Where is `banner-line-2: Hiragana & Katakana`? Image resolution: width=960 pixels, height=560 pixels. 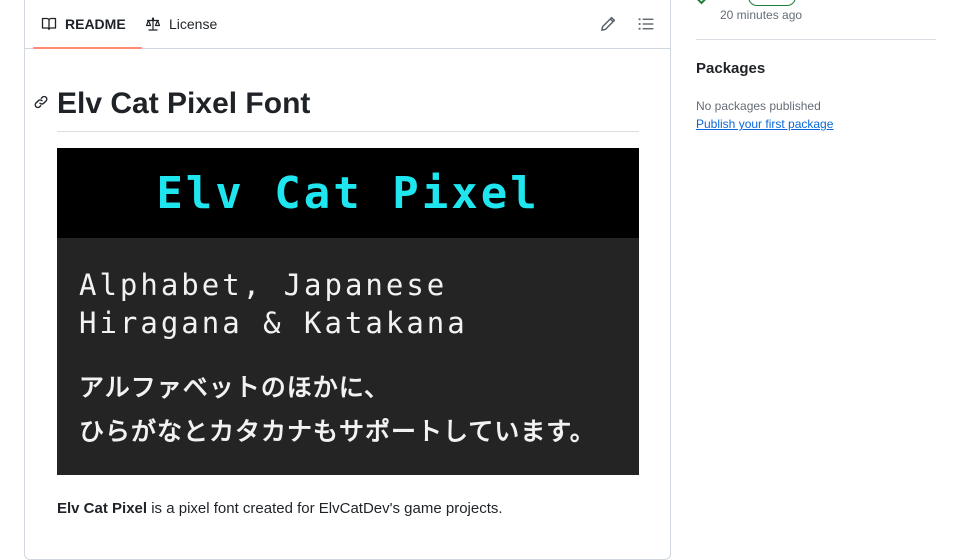 banner-line-2: Hiragana & Katakana is located at coordinates (273, 323).